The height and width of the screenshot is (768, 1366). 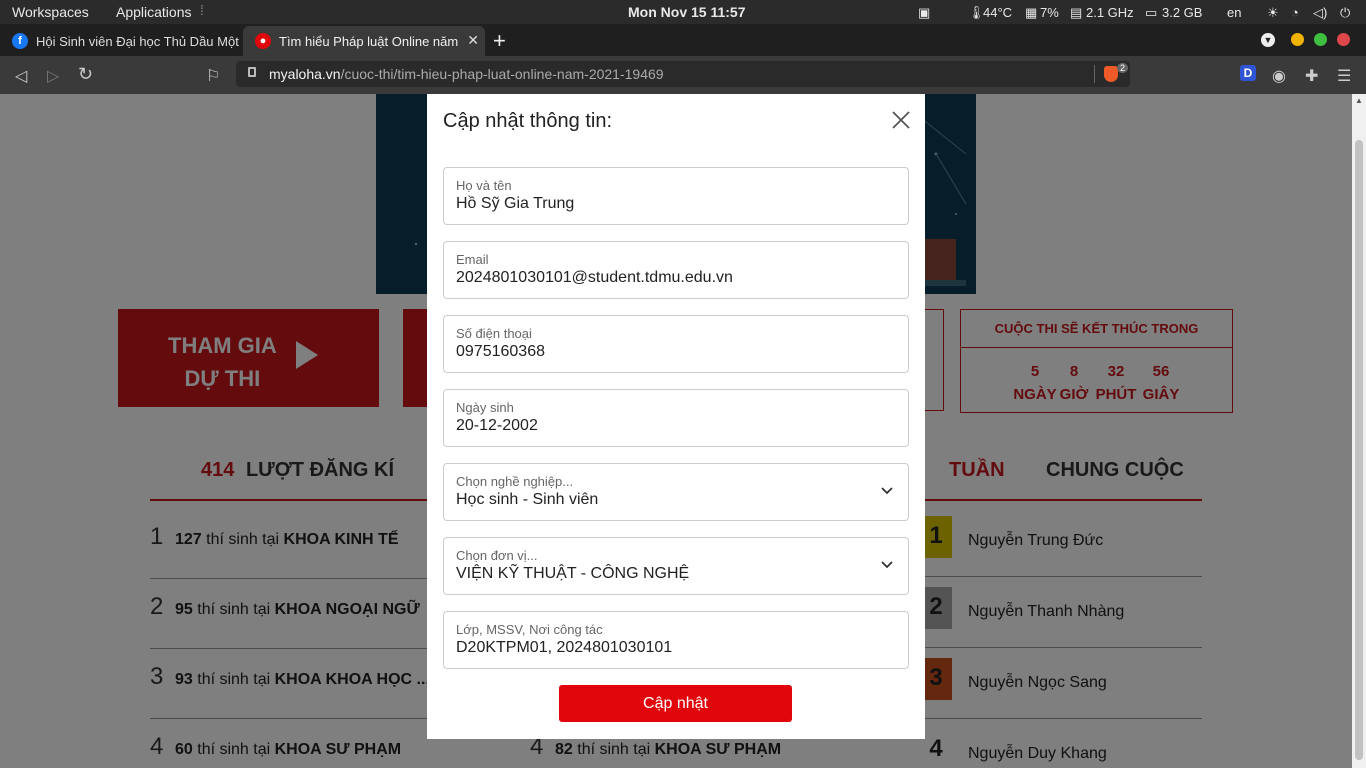 I want to click on display-icon: ▣, so click(x=924, y=13).